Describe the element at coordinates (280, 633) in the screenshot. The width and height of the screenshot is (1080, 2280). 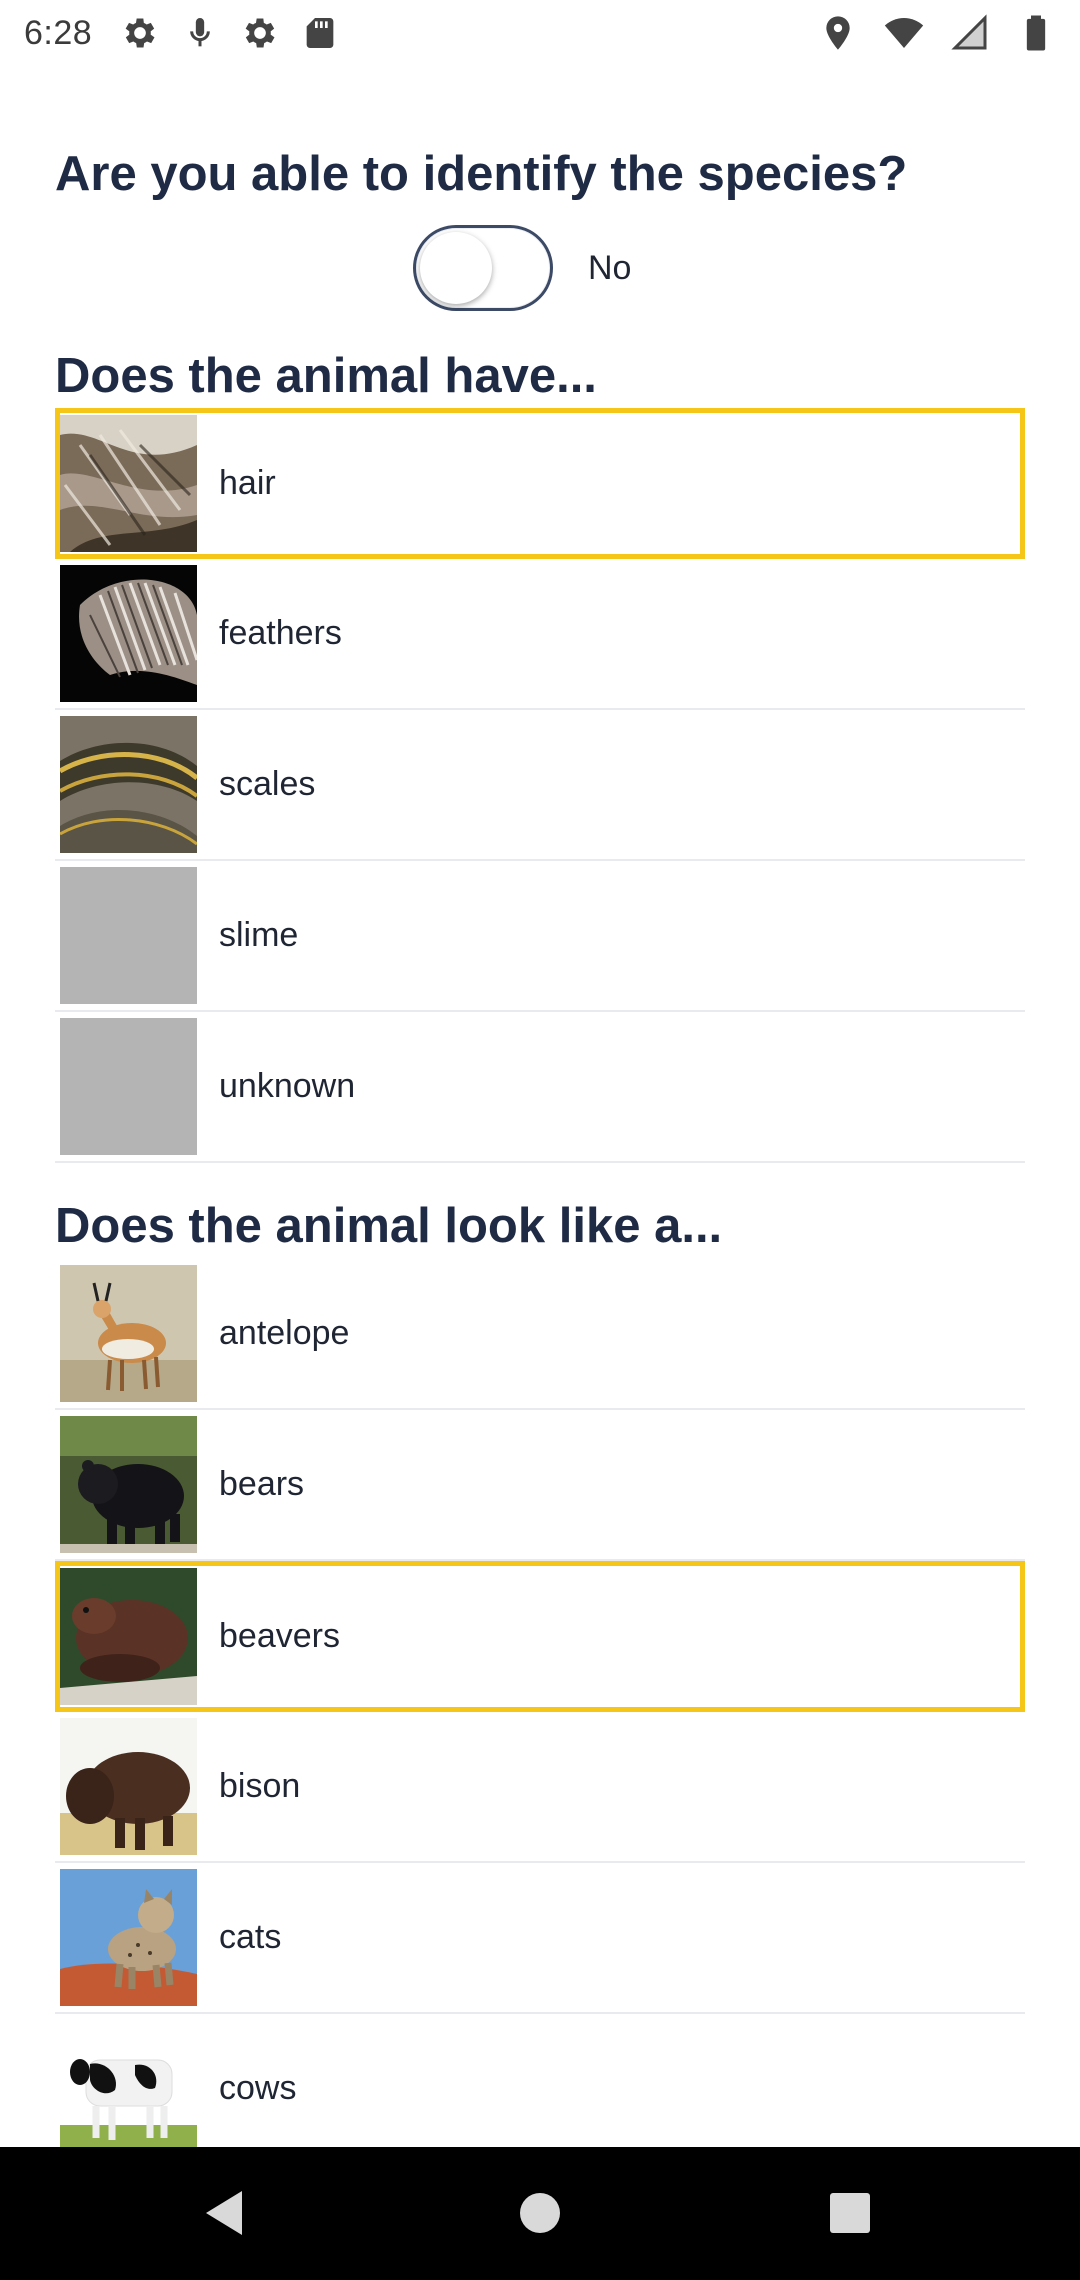
I see `option-label: feathers` at that location.